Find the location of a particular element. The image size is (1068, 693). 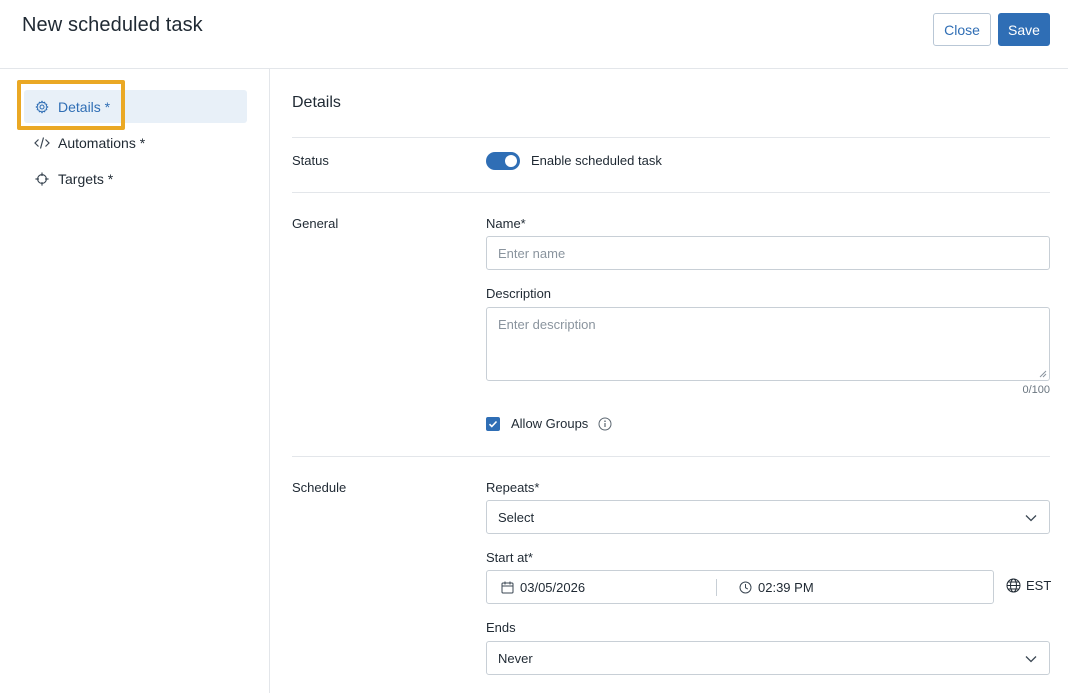

schedule-label: Schedule is located at coordinates (319, 487).